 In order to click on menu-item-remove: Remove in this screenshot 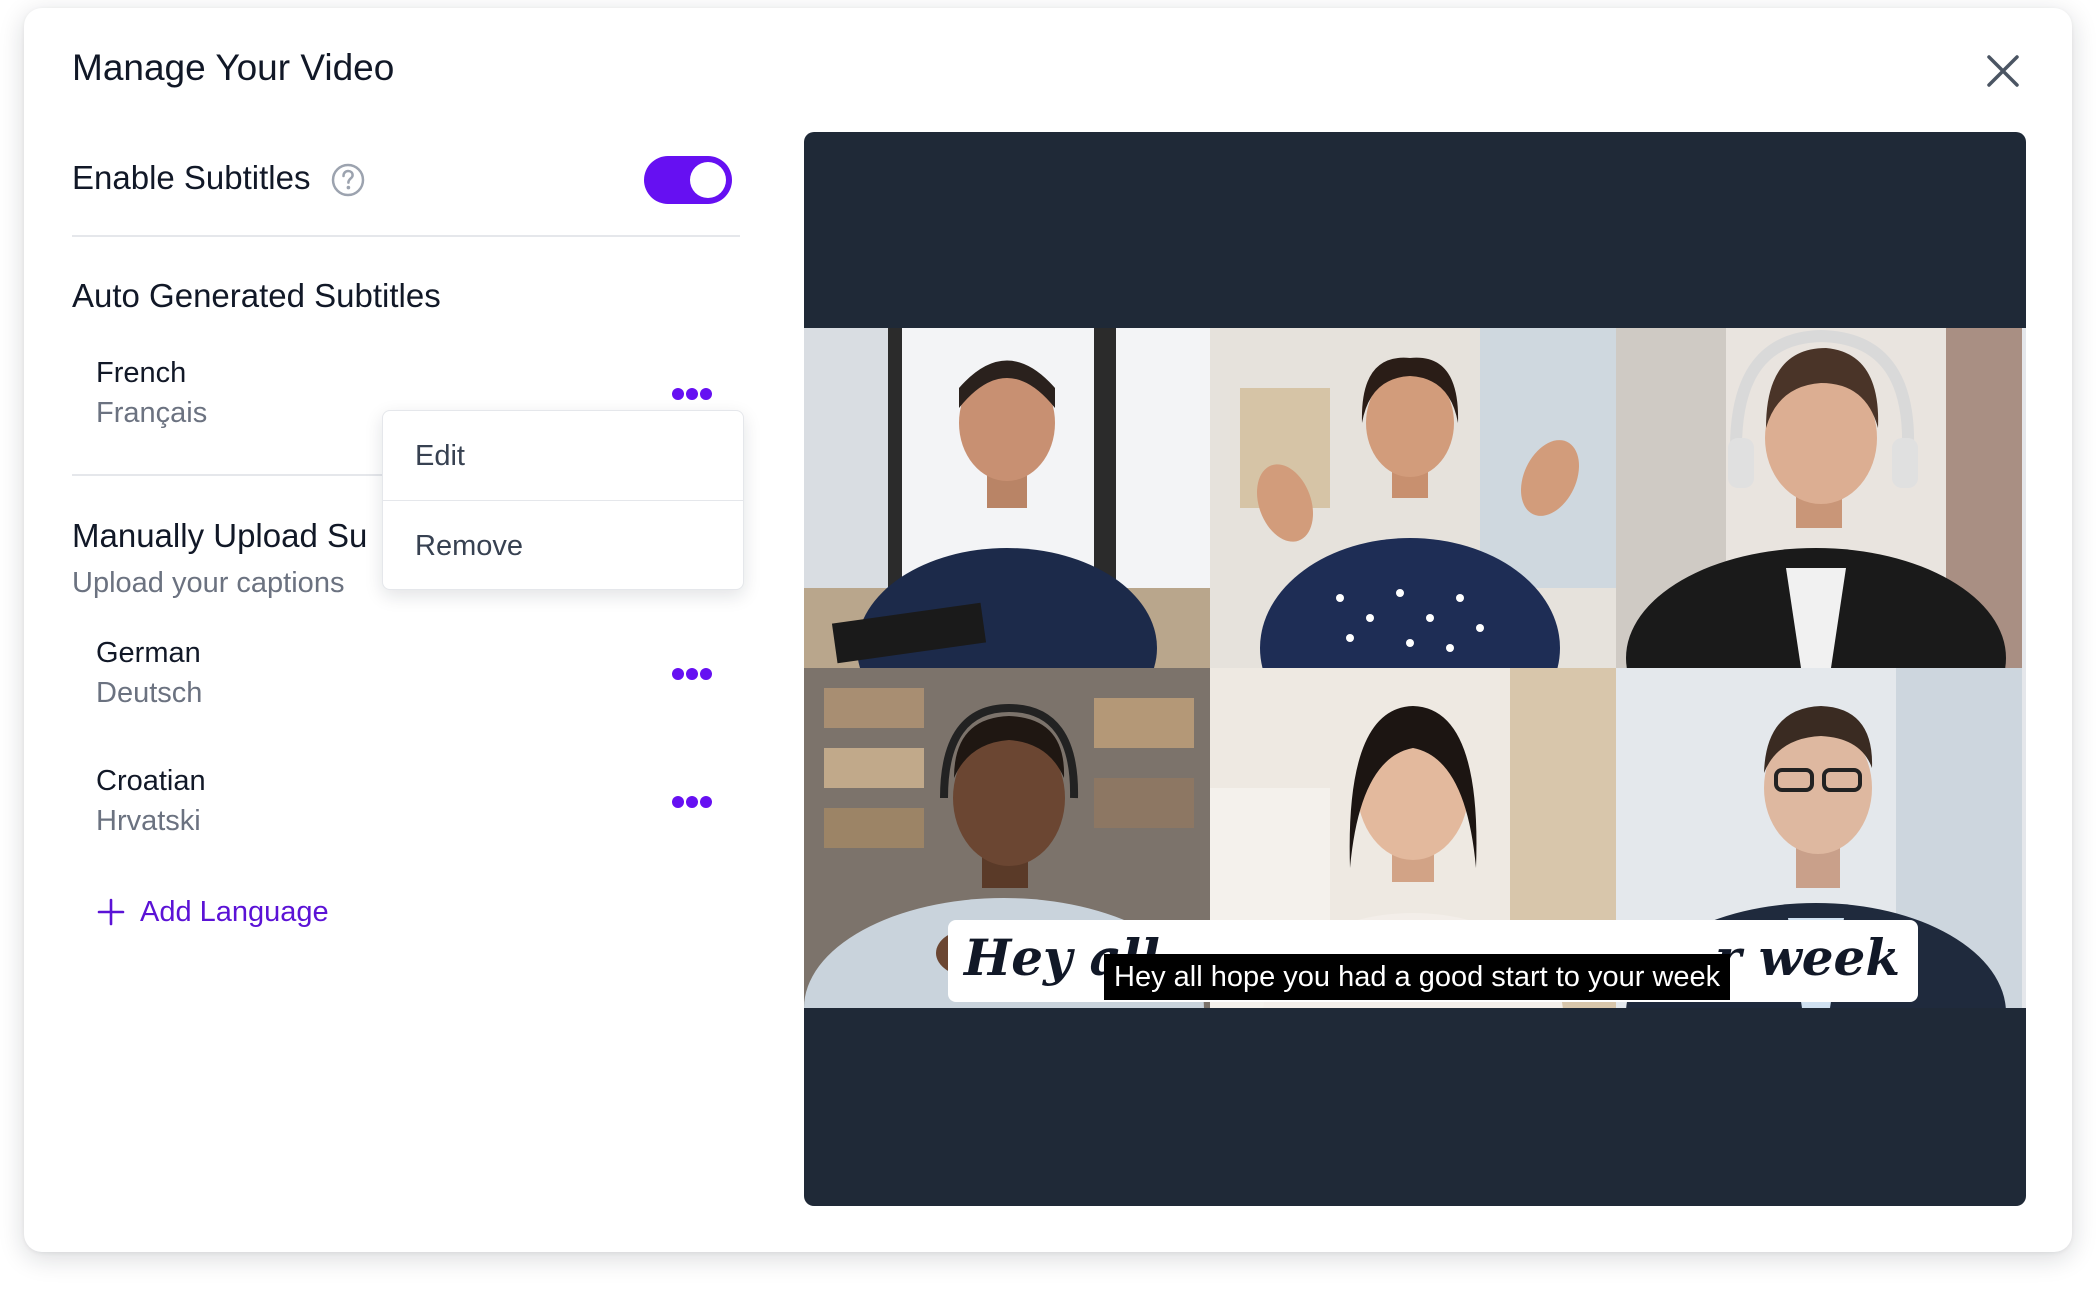, I will do `click(563, 545)`.